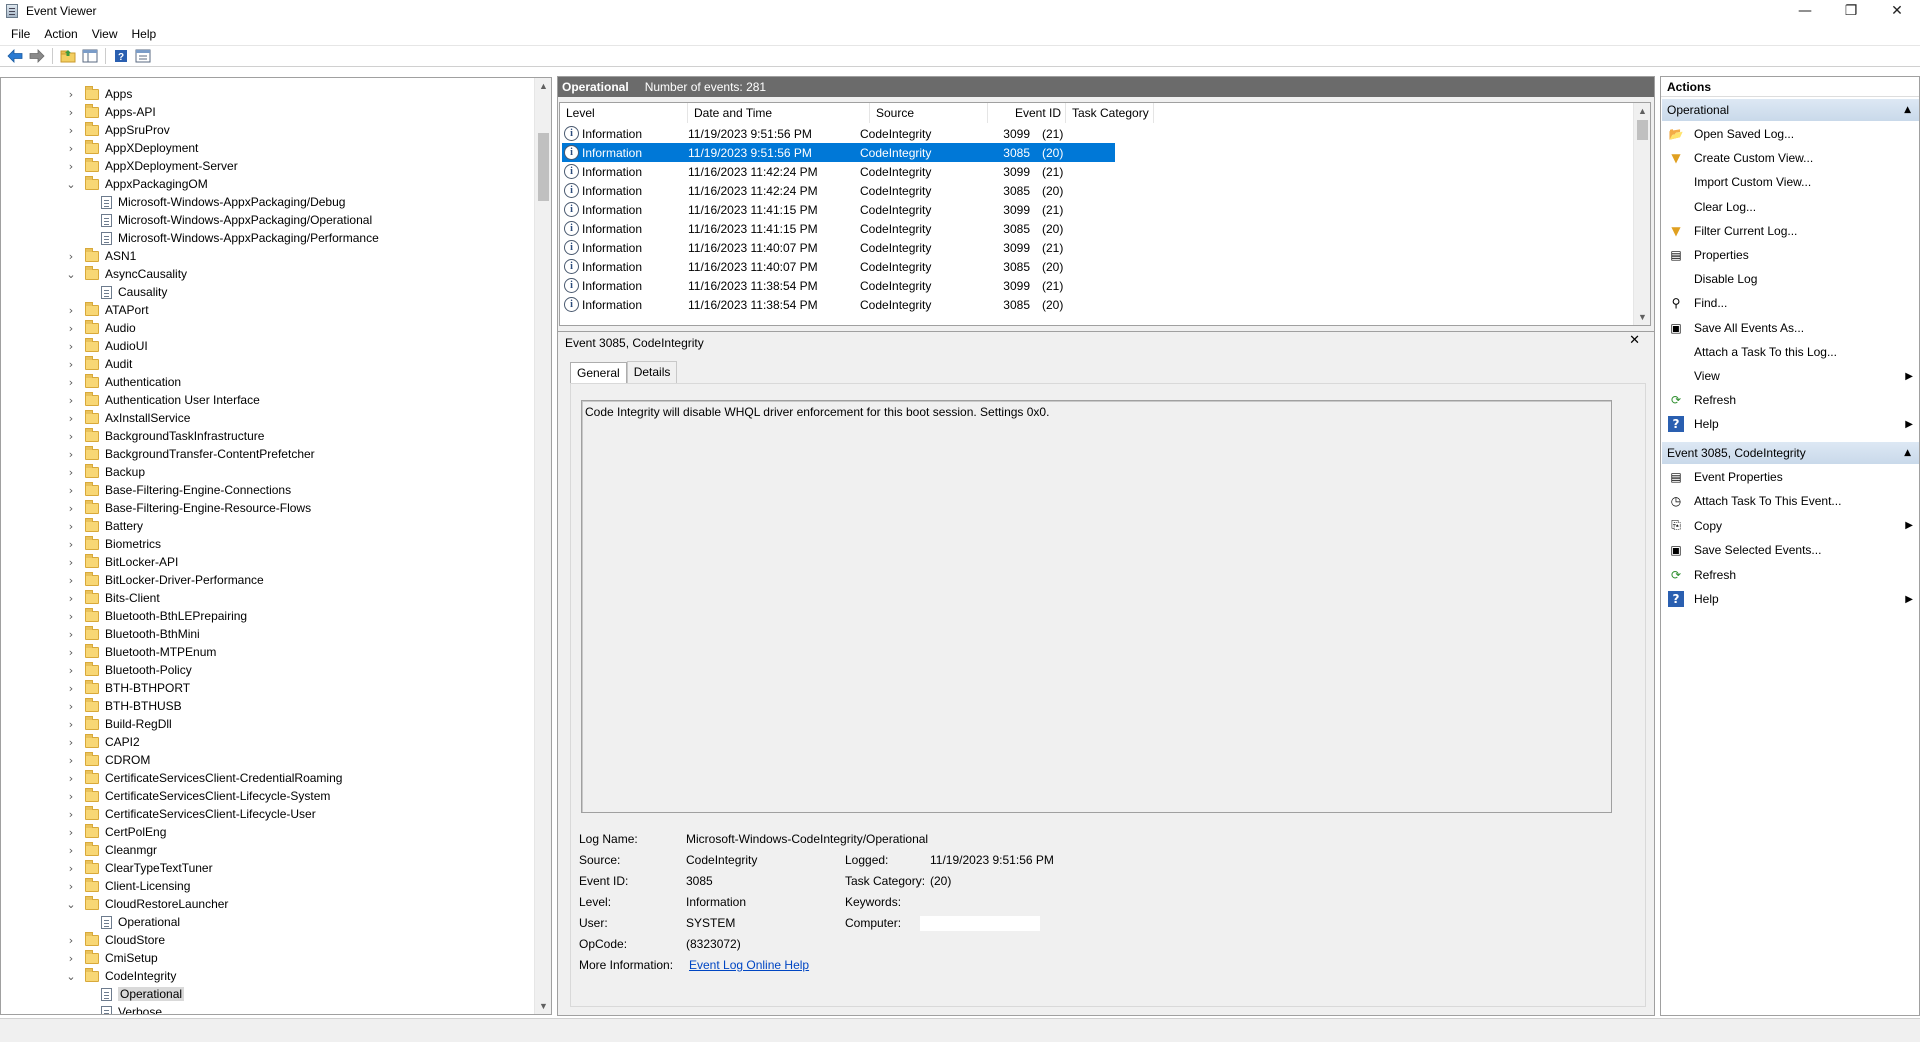 Image resolution: width=1920 pixels, height=1042 pixels. I want to click on tree-item: Causality, so click(124, 292).